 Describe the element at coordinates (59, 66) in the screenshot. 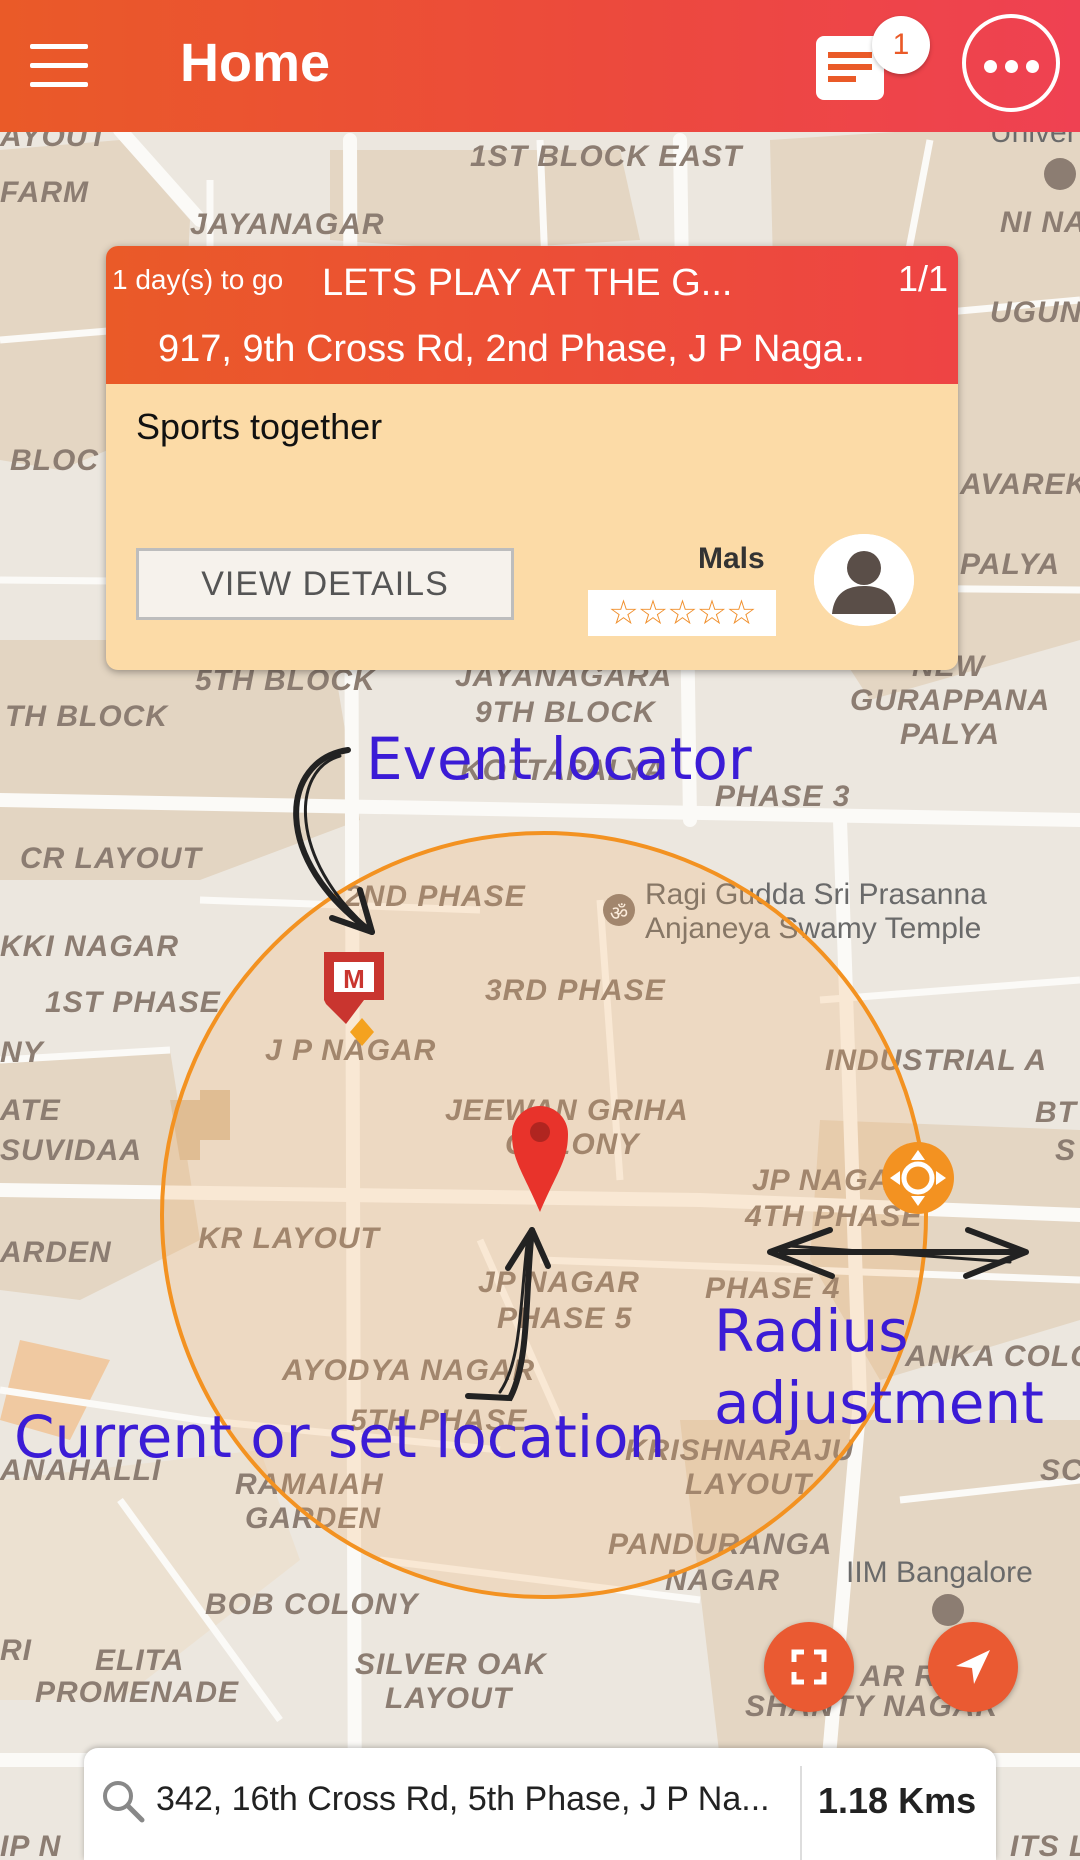

I see `hamburger-icon` at that location.